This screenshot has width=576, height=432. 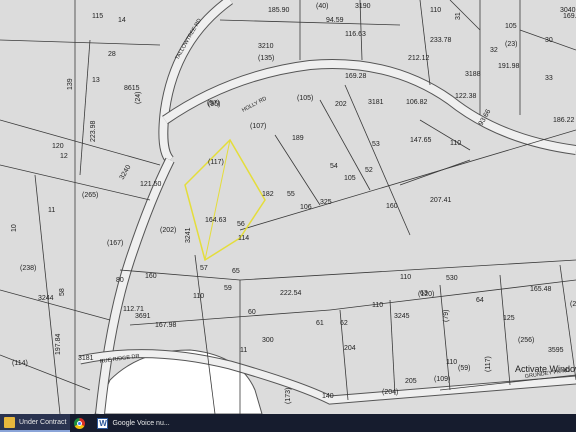 I want to click on parcel-label: (120), so click(x=426, y=294).